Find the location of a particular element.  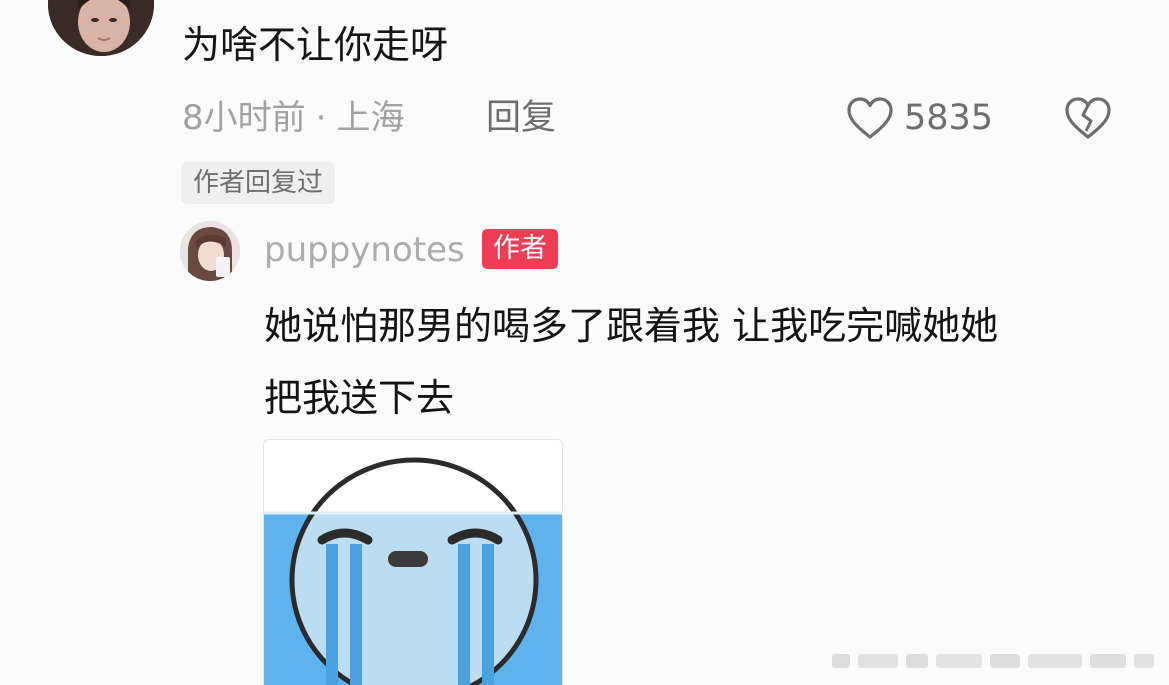

author-avatar-image is located at coordinates (210, 251).